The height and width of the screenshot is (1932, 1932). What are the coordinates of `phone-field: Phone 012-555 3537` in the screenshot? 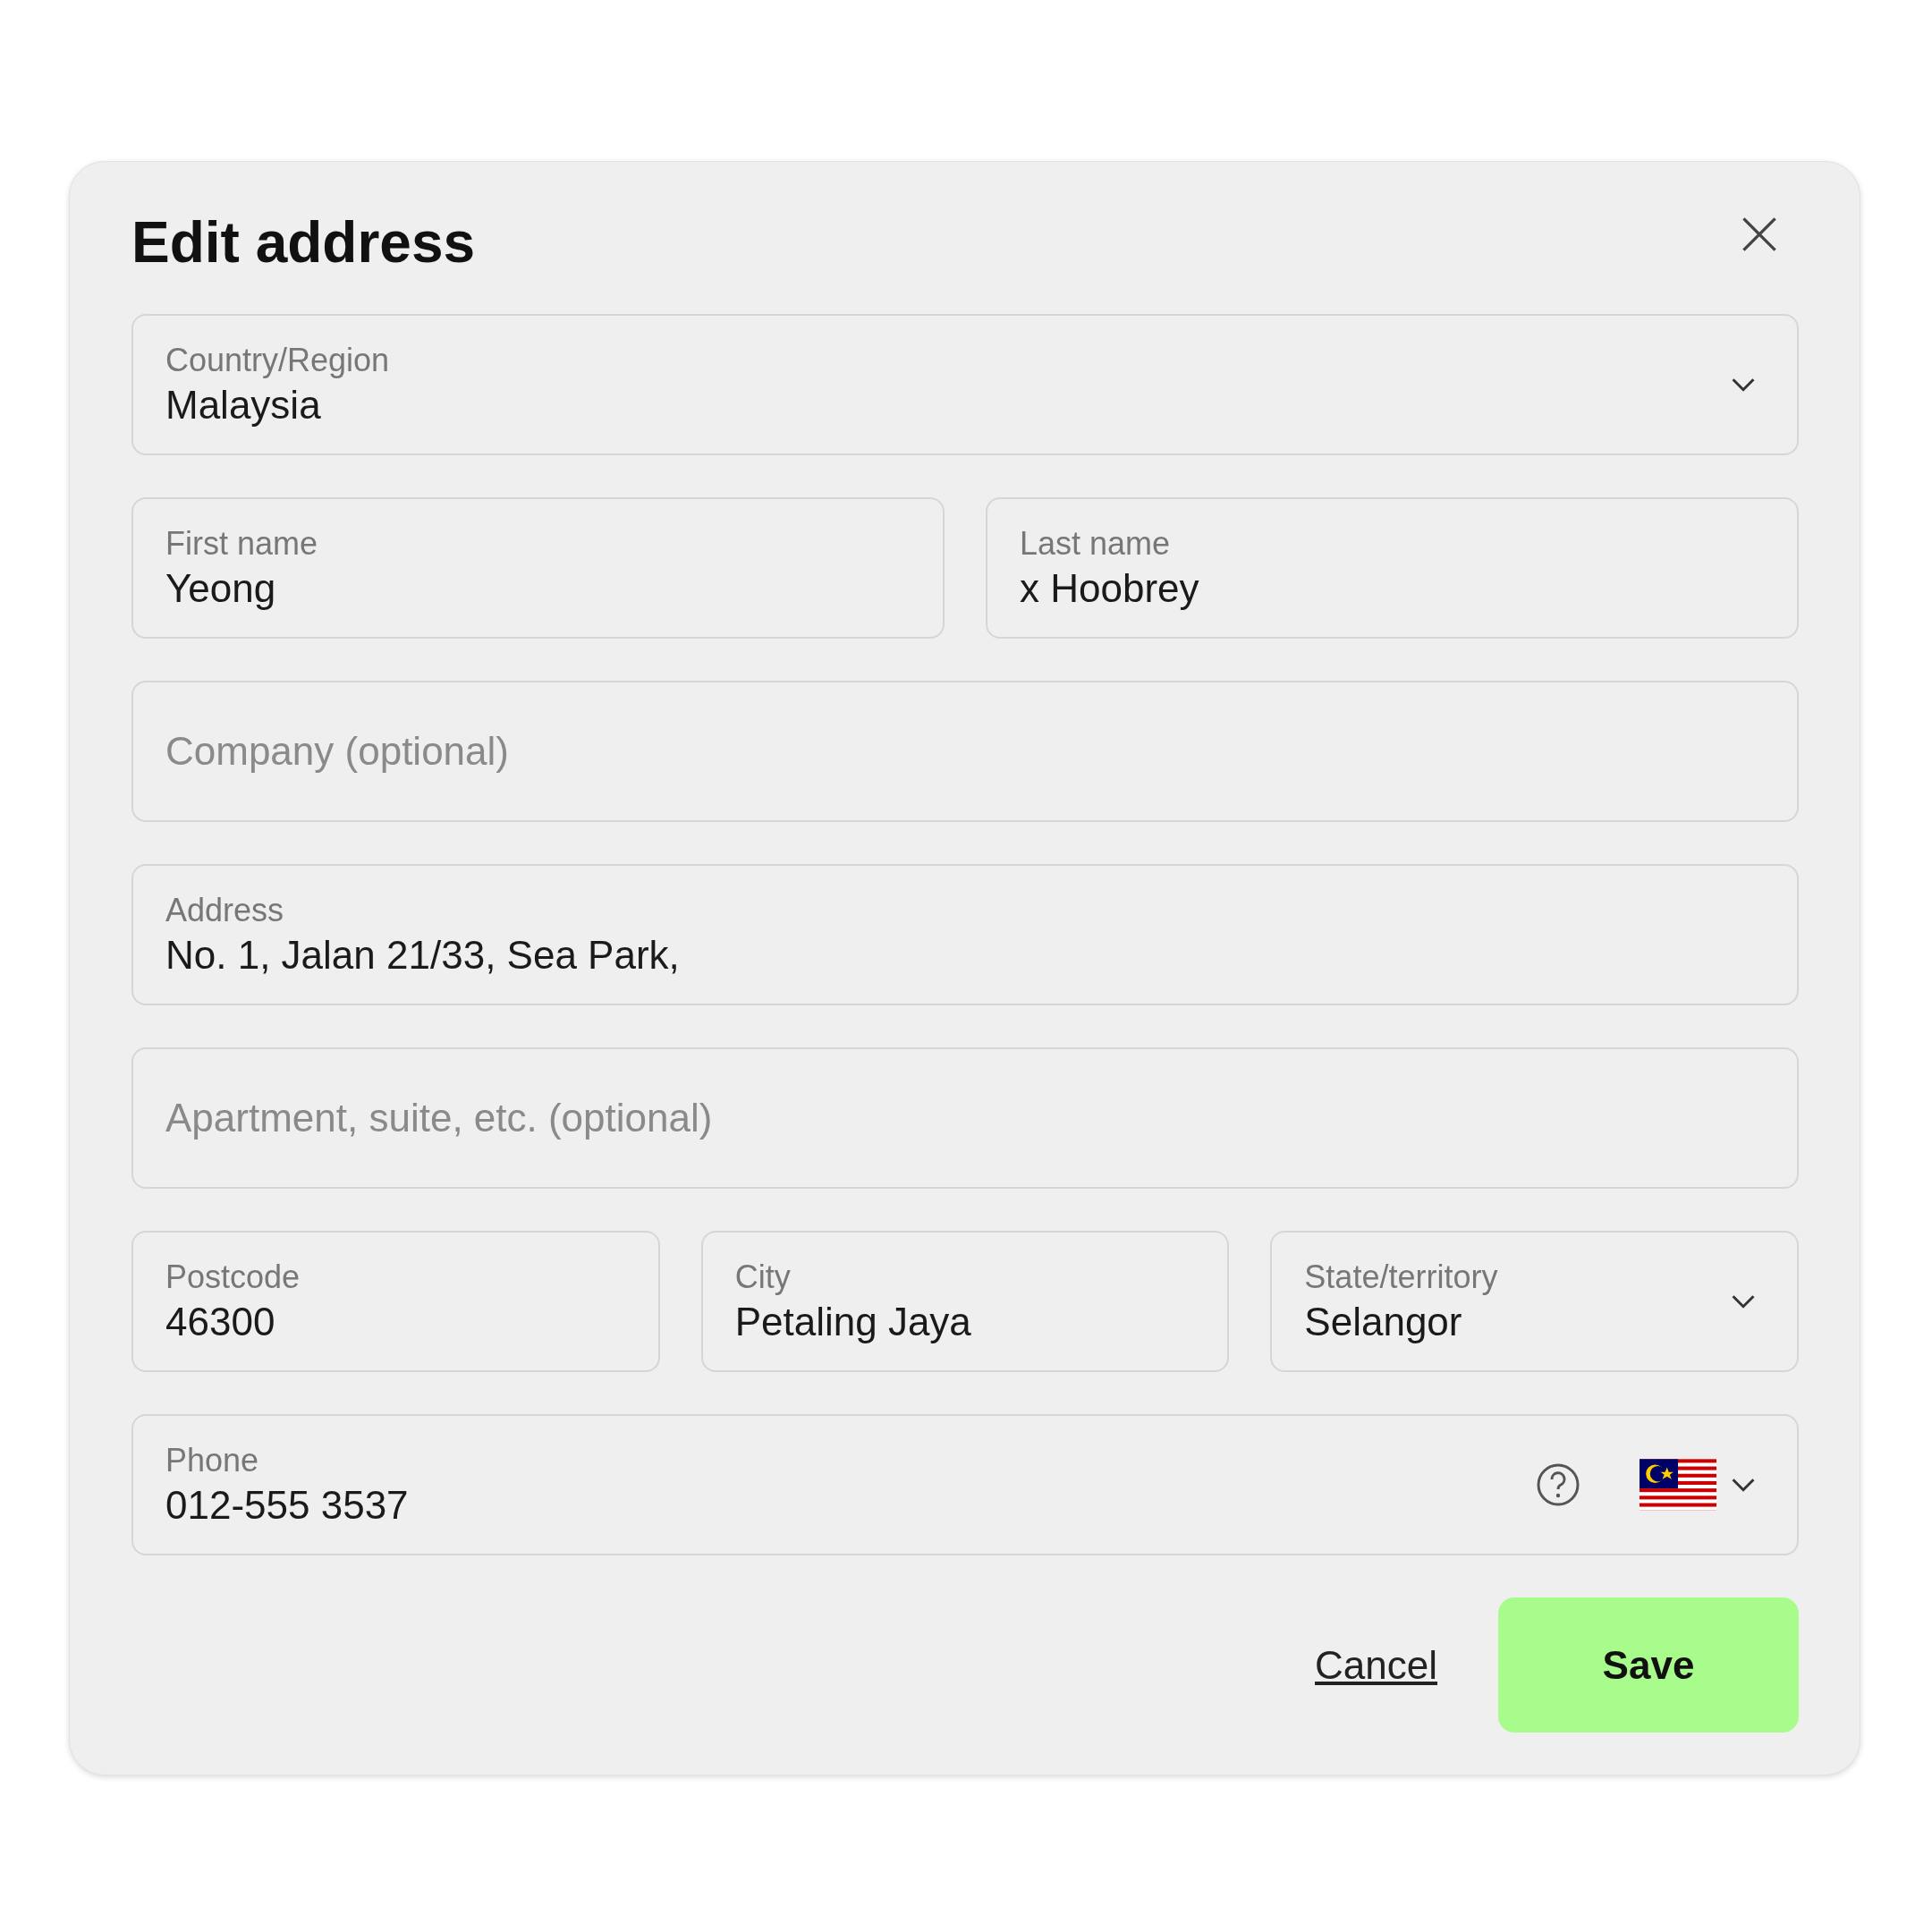 It's located at (965, 1484).